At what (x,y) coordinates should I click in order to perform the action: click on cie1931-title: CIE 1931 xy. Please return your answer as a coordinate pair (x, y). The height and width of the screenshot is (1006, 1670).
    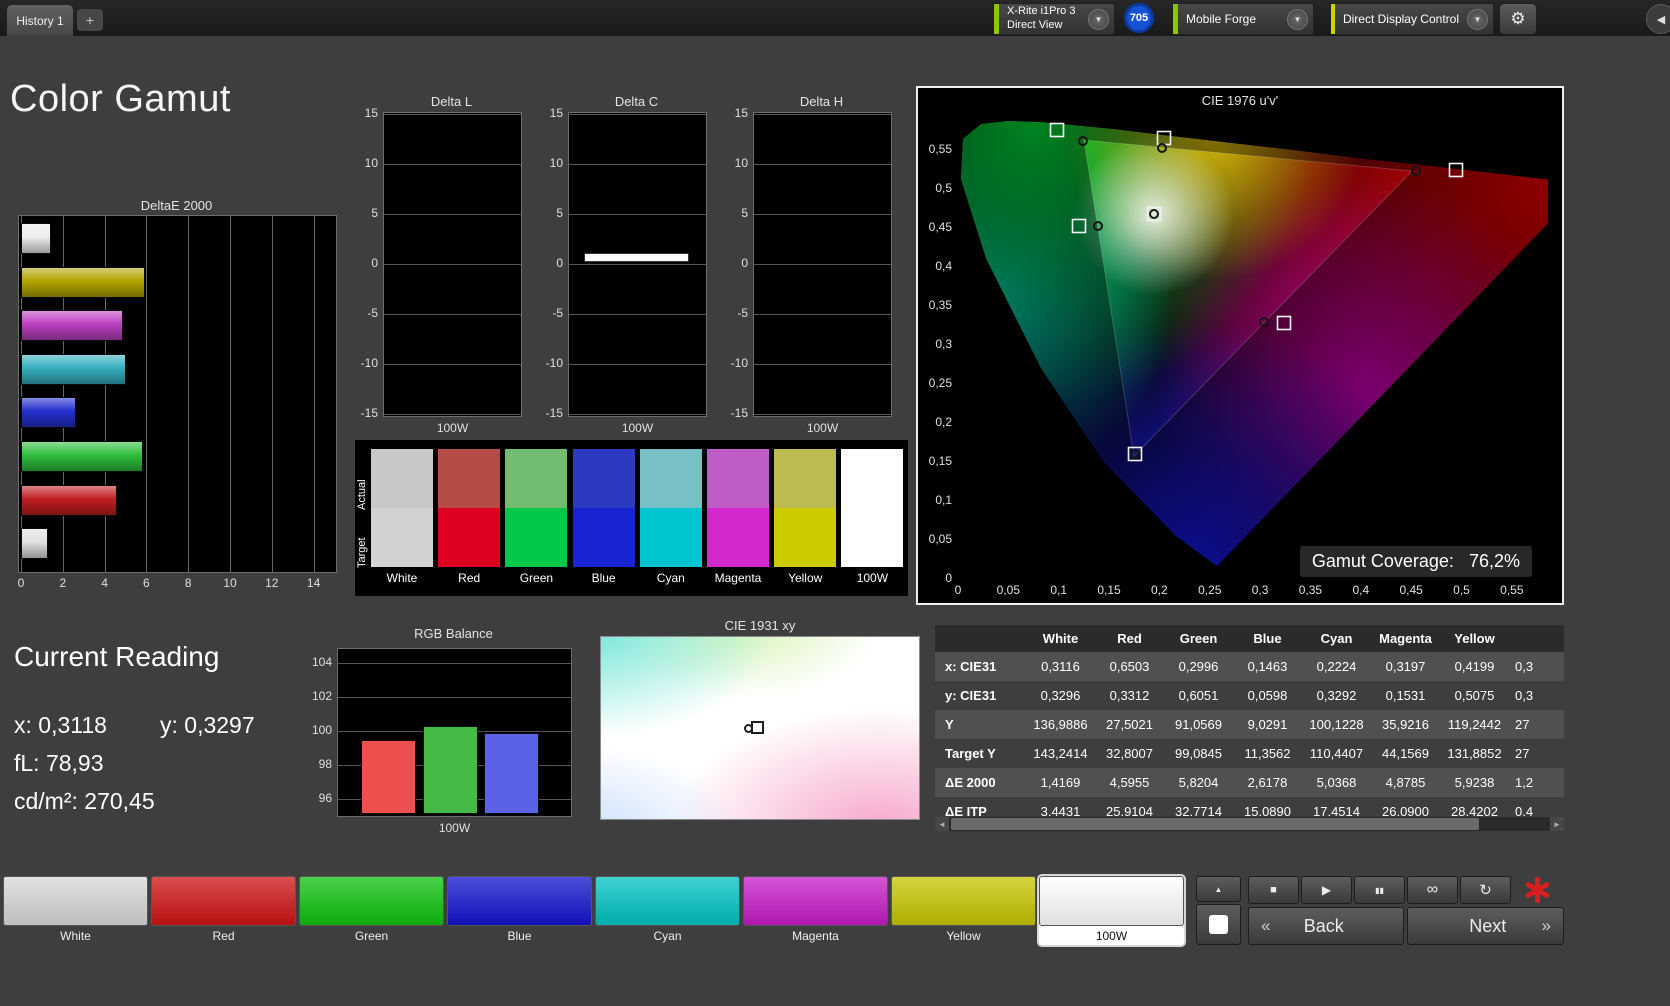
    Looking at the image, I should click on (760, 625).